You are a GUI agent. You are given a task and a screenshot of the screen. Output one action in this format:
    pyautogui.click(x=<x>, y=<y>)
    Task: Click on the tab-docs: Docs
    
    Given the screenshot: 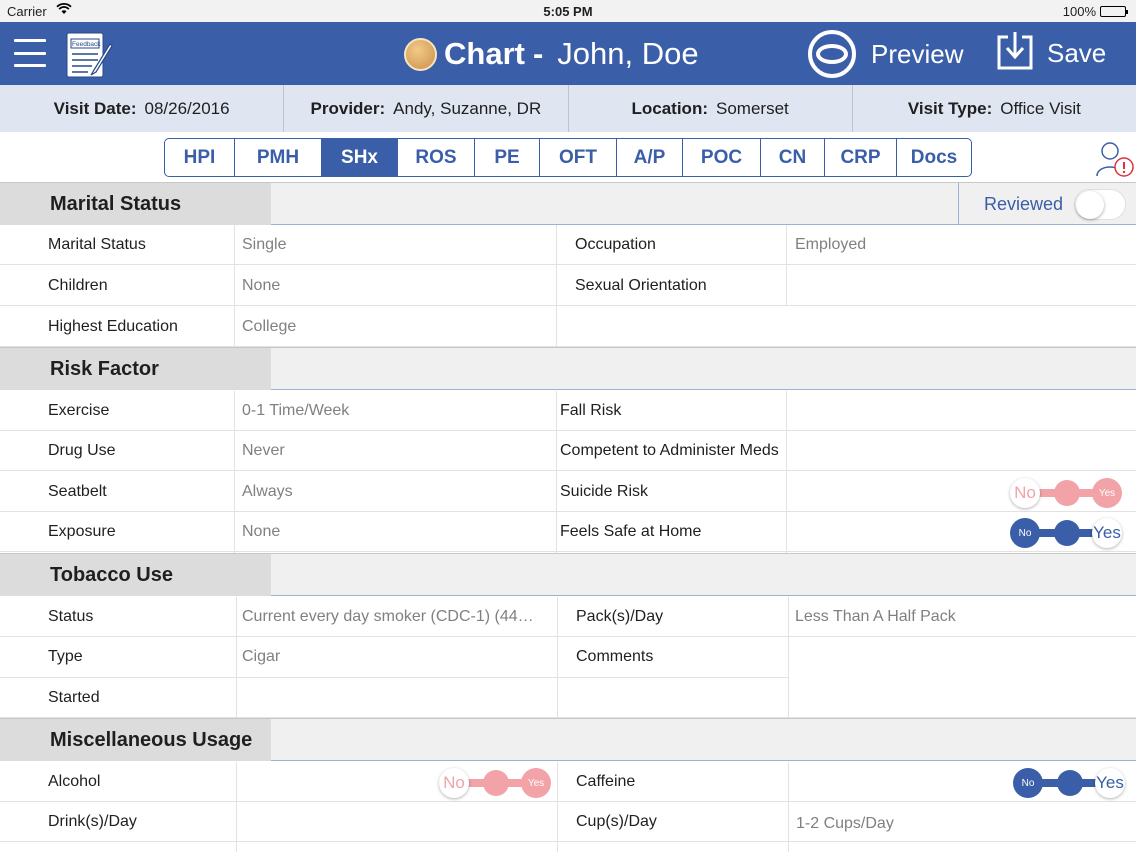 What is the action you would take?
    pyautogui.click(x=934, y=157)
    